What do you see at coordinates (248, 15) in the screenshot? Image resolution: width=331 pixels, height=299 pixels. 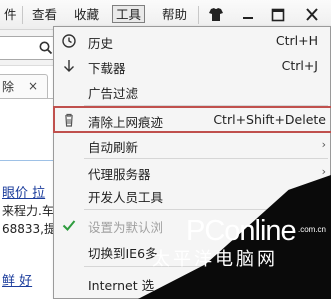 I see `minimize-icon` at bounding box center [248, 15].